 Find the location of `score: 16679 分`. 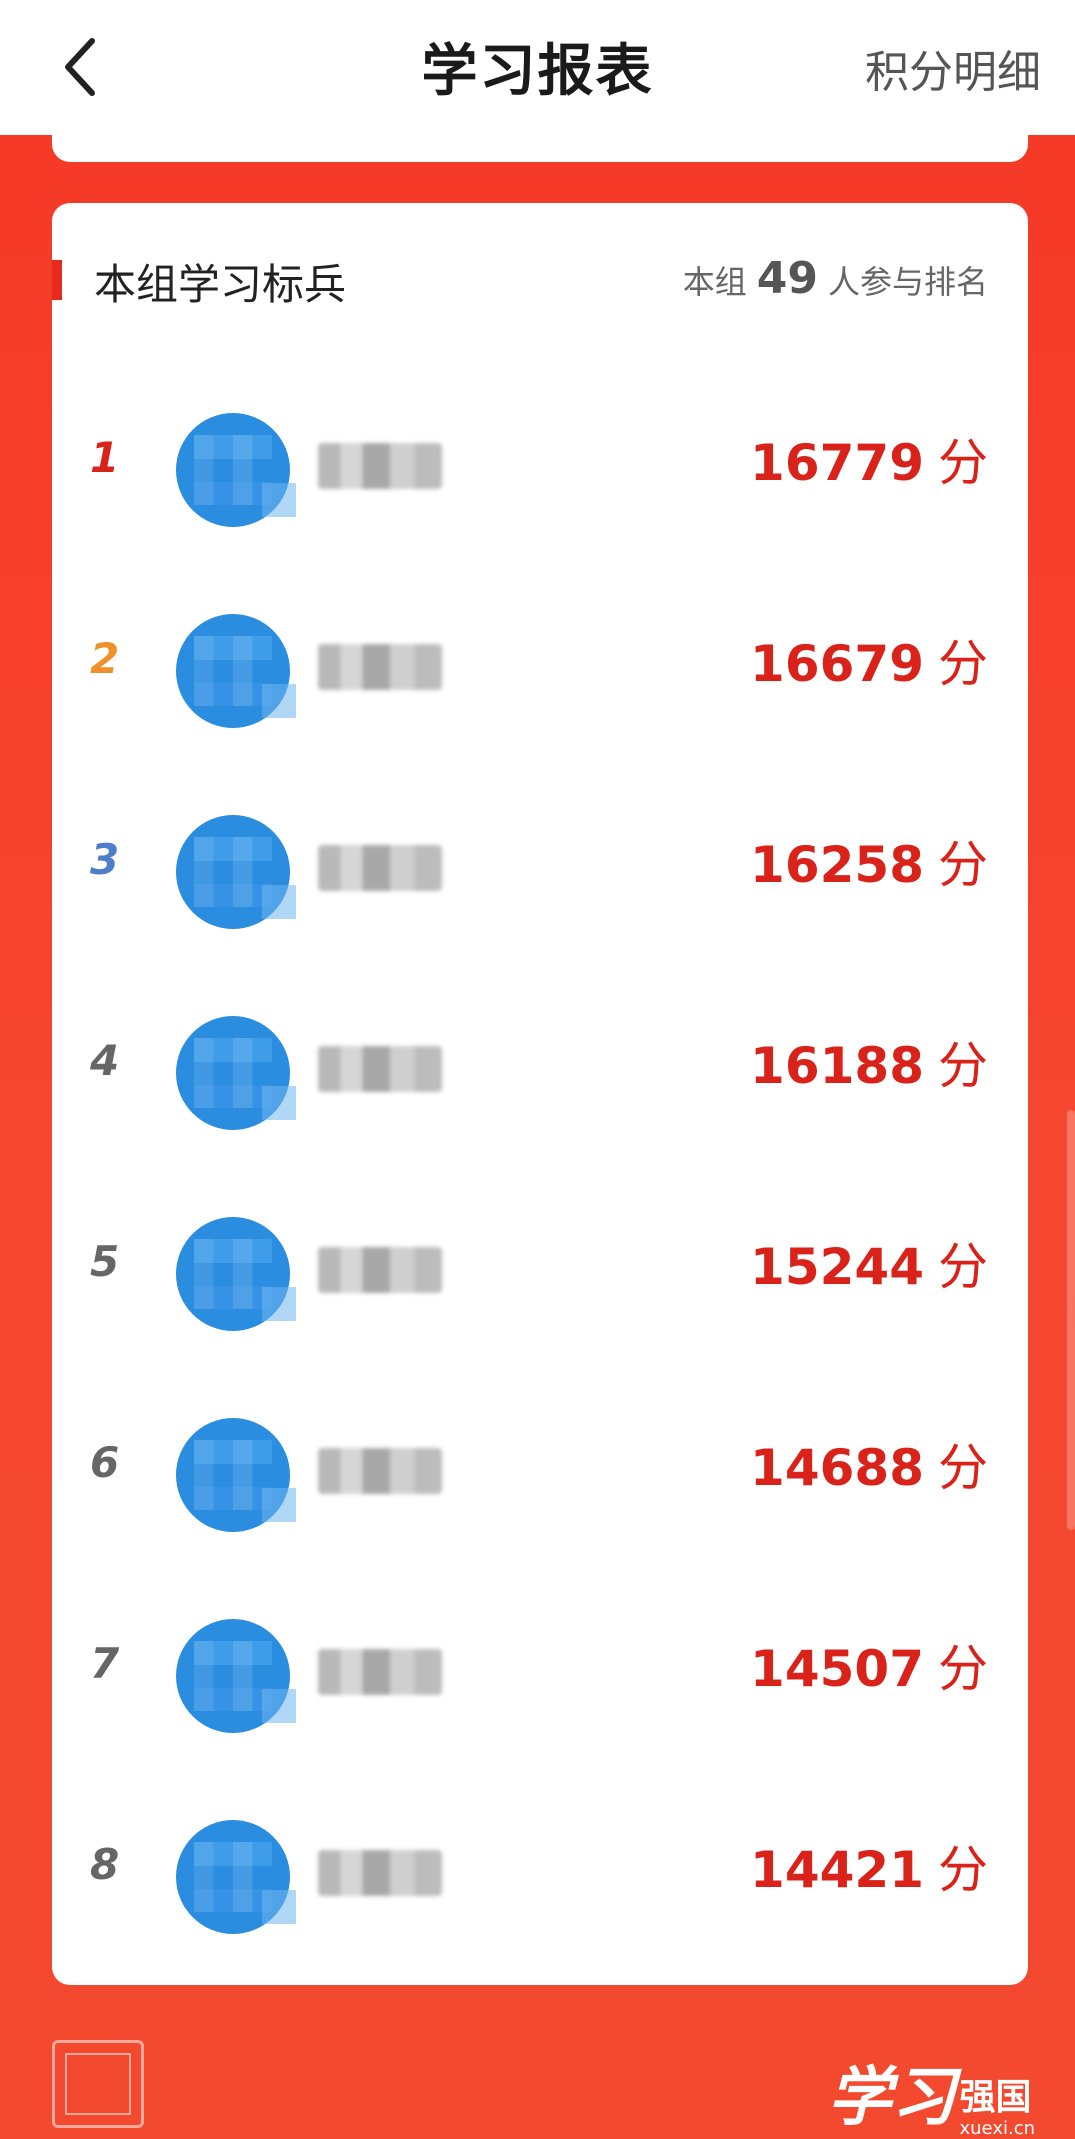

score: 16679 分 is located at coordinates (869, 660).